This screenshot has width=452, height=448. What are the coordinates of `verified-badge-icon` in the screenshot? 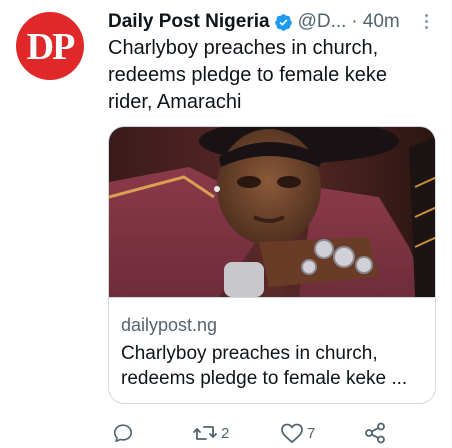 It's located at (283, 22).